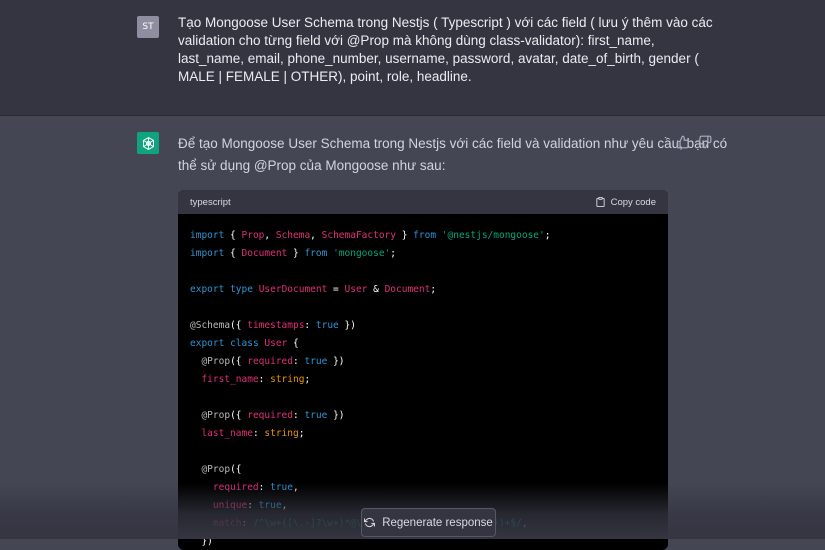 The width and height of the screenshot is (825, 550). I want to click on code-token: Prop, so click(253, 235).